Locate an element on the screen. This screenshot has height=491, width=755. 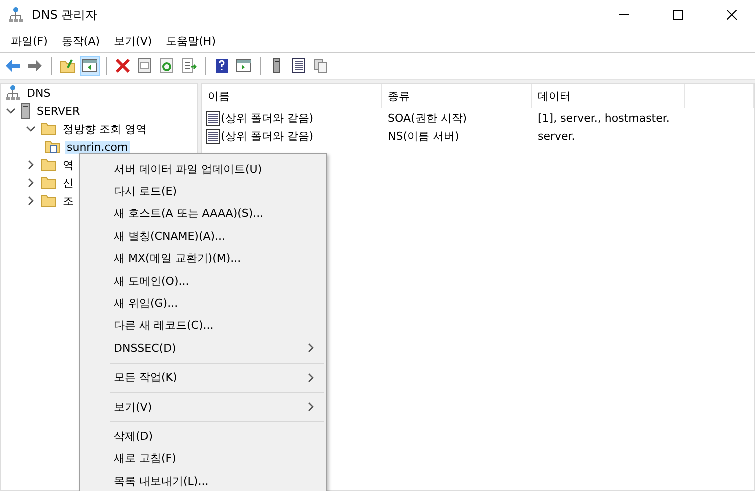
tree-item: 신 is located at coordinates (68, 183).